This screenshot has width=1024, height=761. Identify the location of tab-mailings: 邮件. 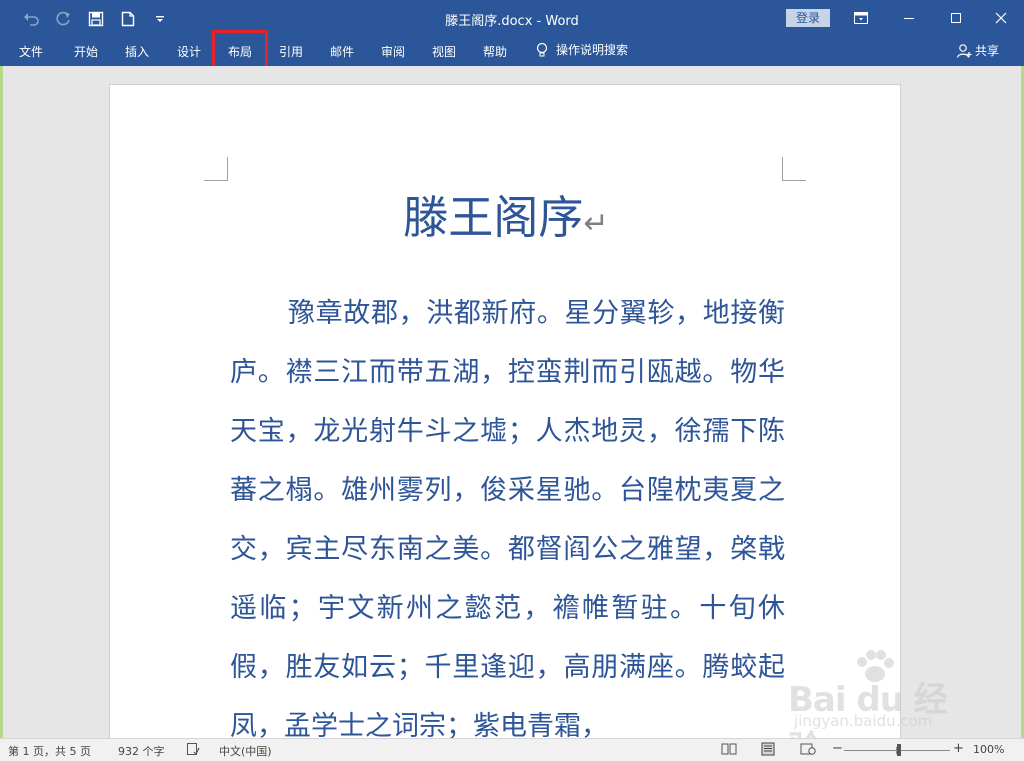
(342, 51).